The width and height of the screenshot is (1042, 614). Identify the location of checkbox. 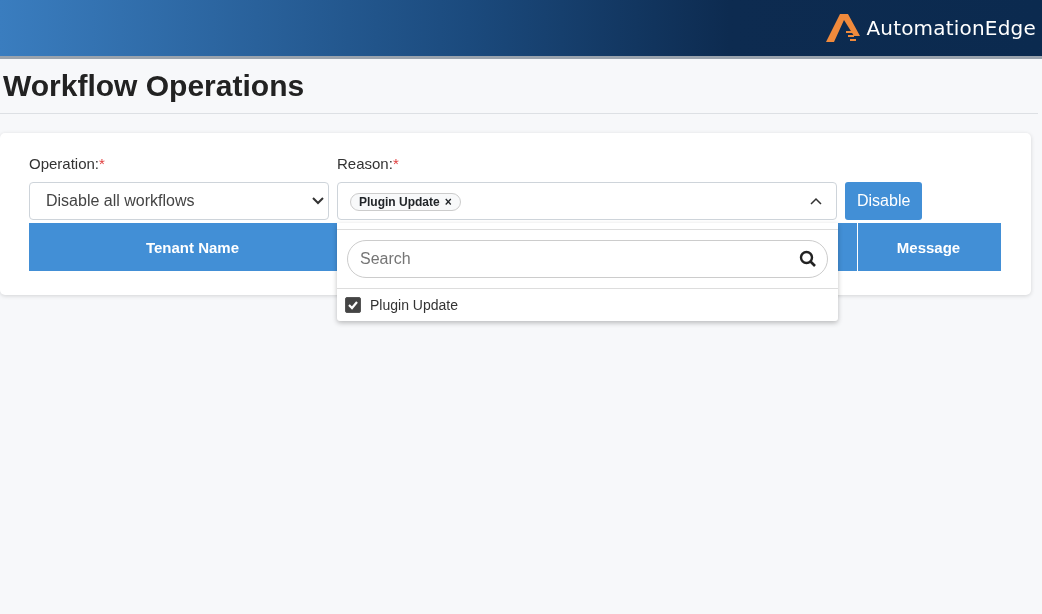
(353, 305).